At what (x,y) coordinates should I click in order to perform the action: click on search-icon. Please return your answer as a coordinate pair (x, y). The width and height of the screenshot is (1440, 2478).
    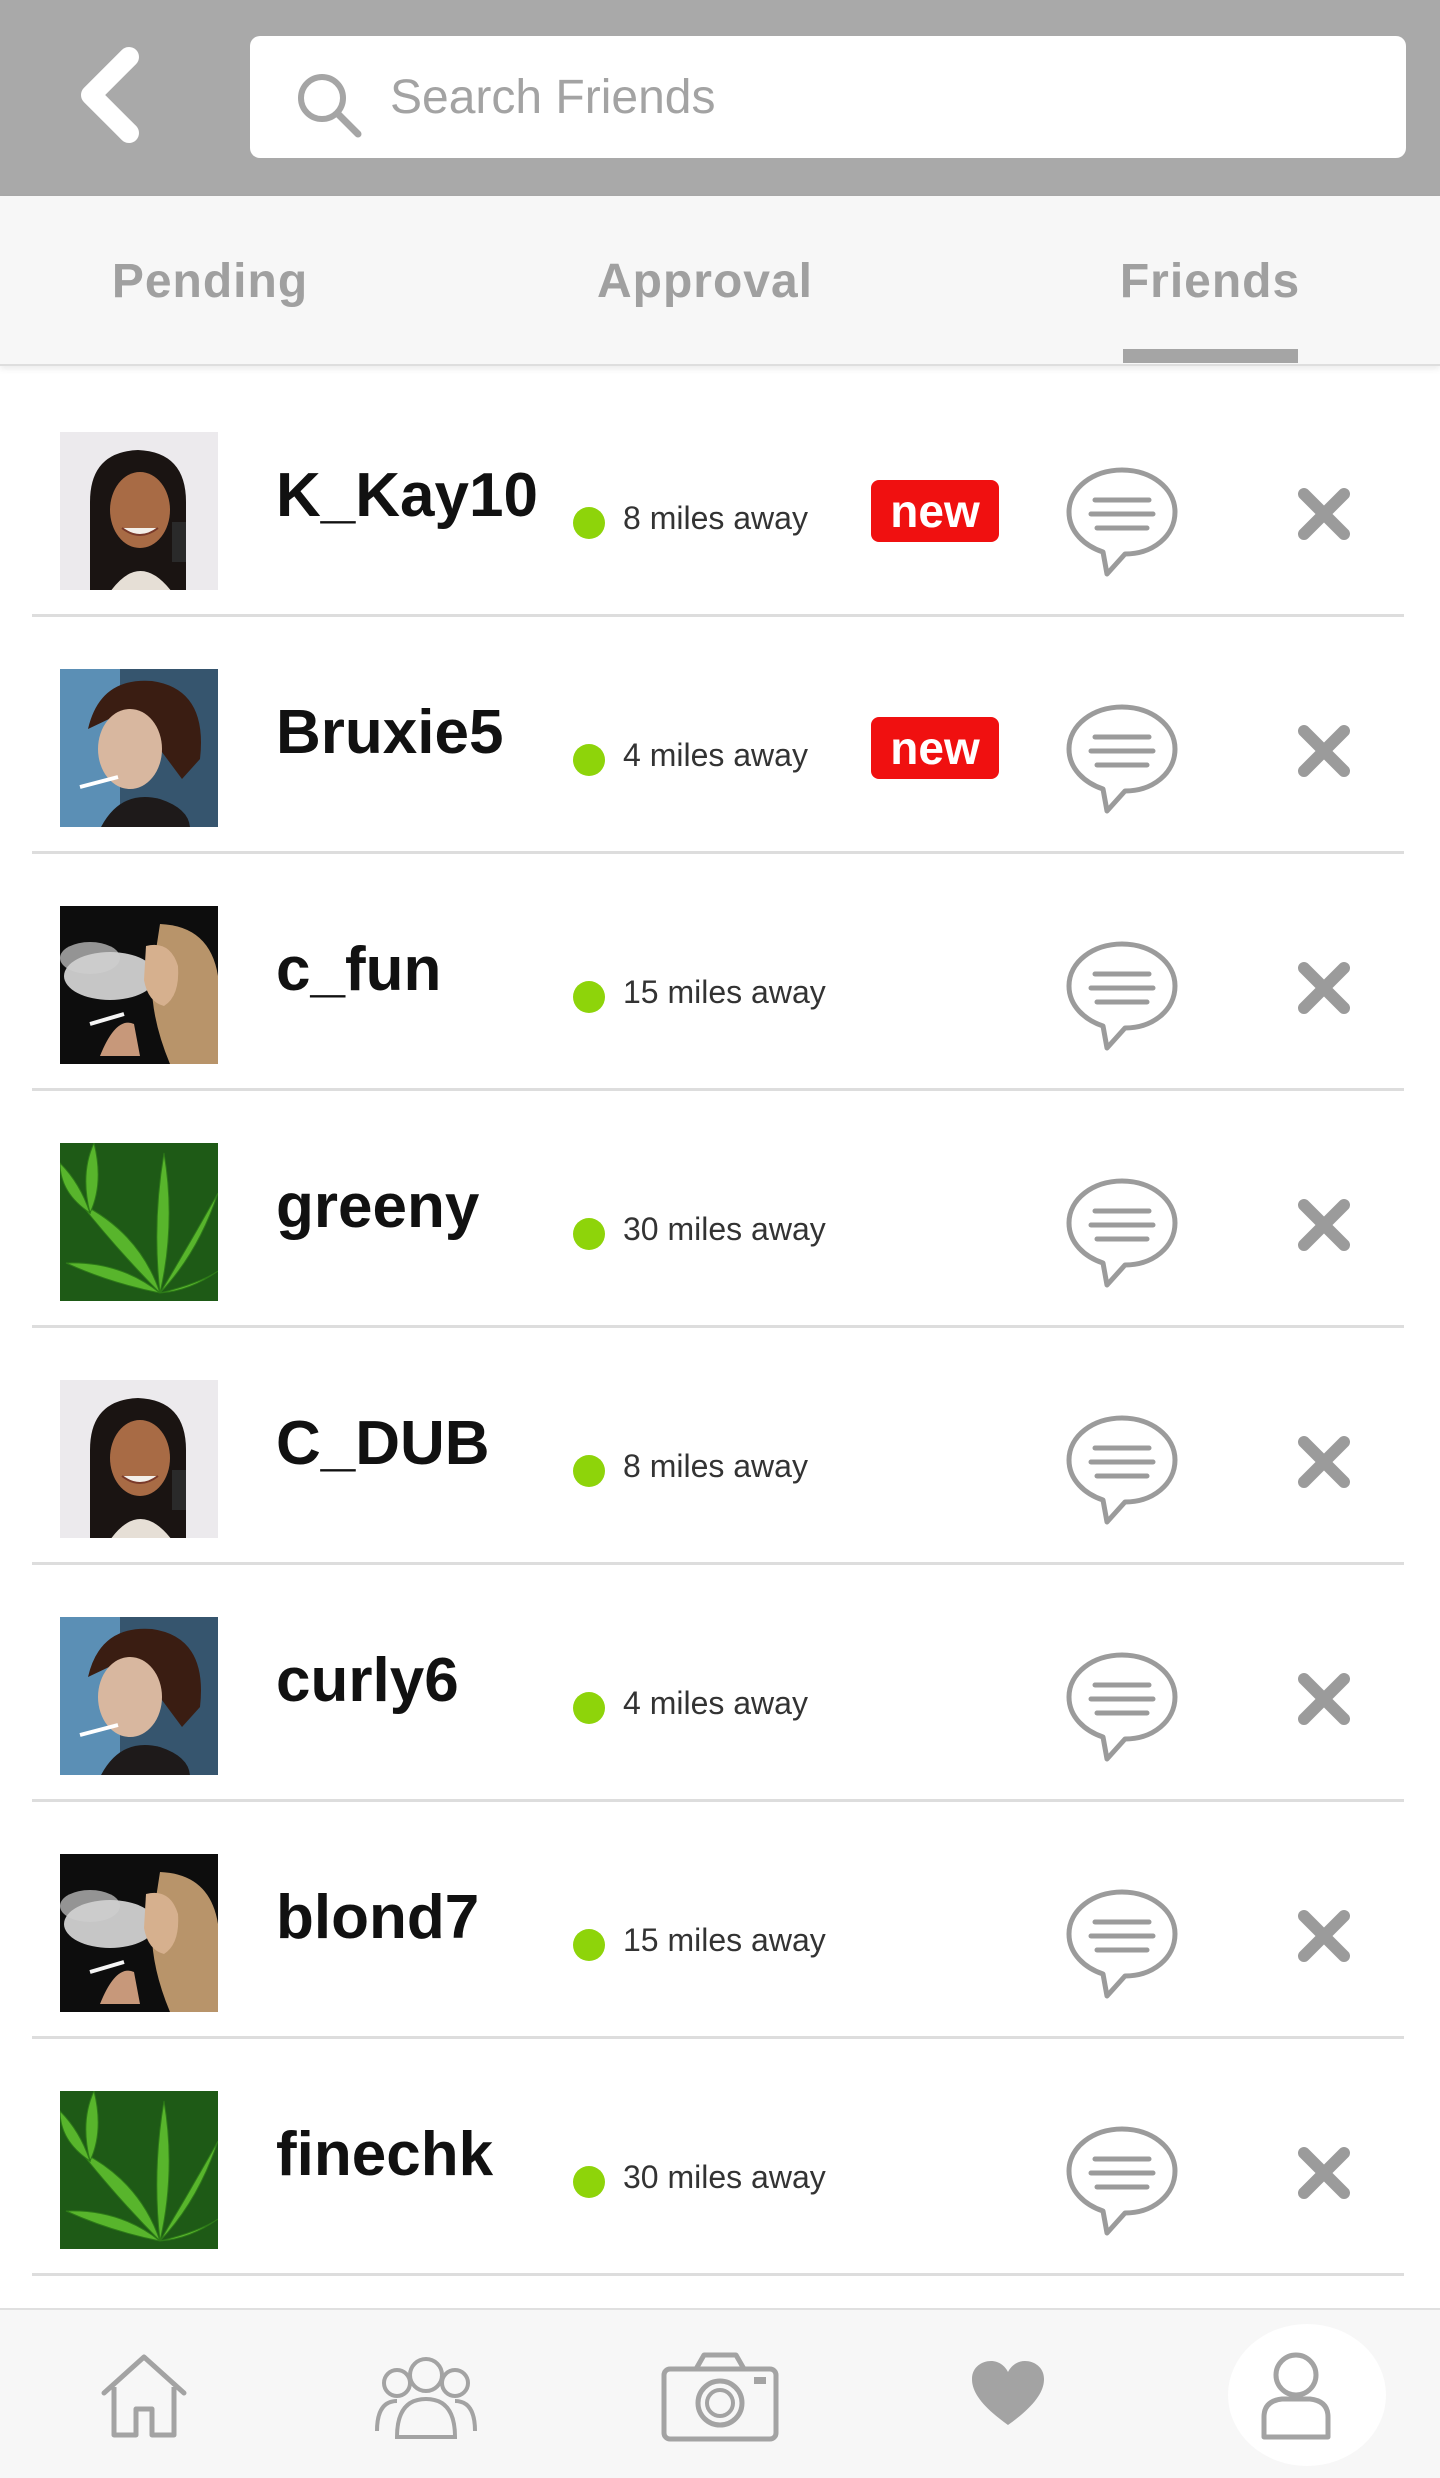
    Looking at the image, I should click on (330, 106).